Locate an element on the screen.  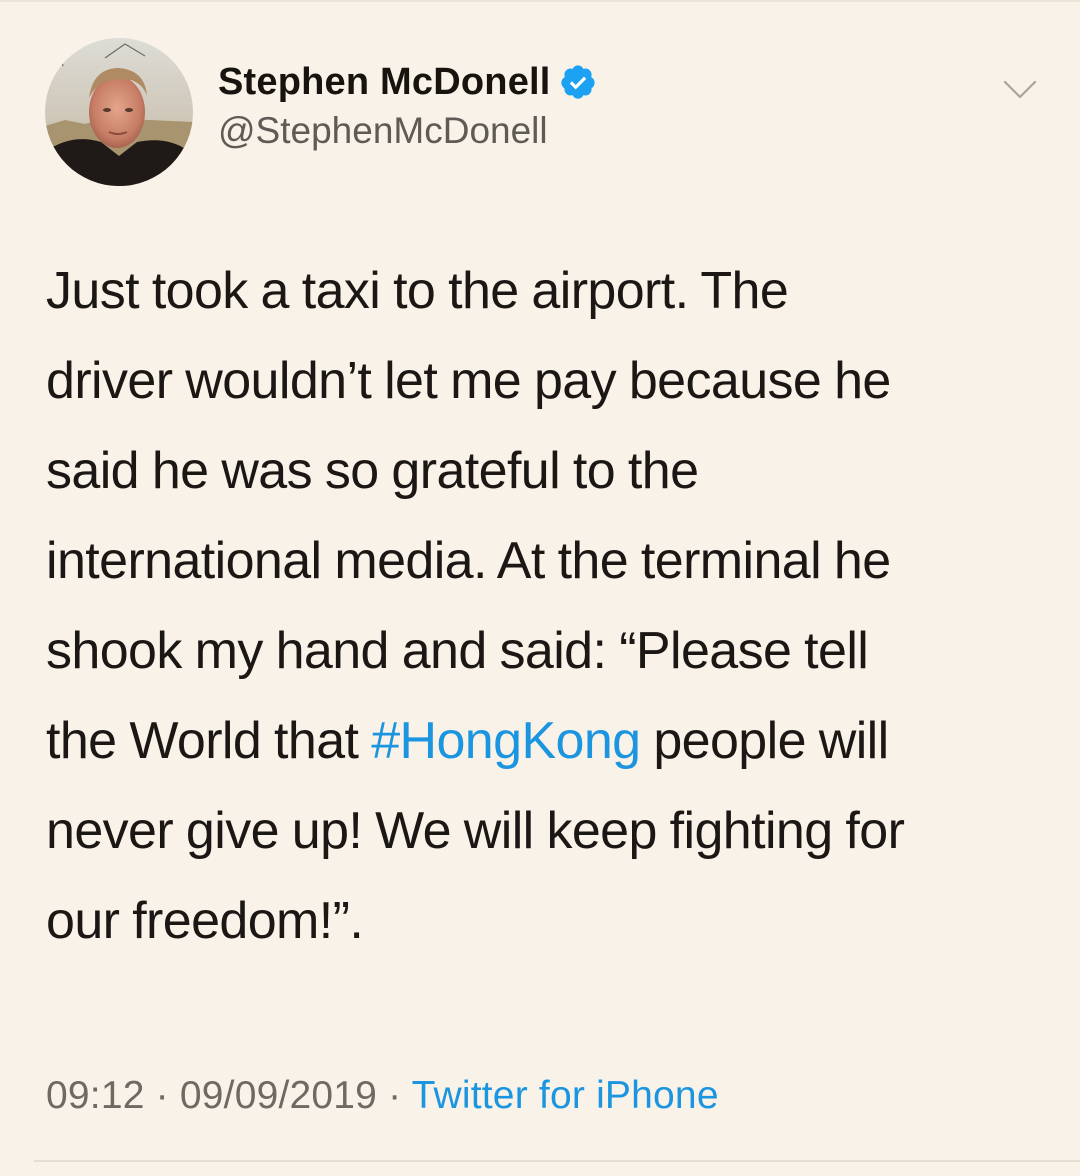
avatar-image is located at coordinates (119, 112).